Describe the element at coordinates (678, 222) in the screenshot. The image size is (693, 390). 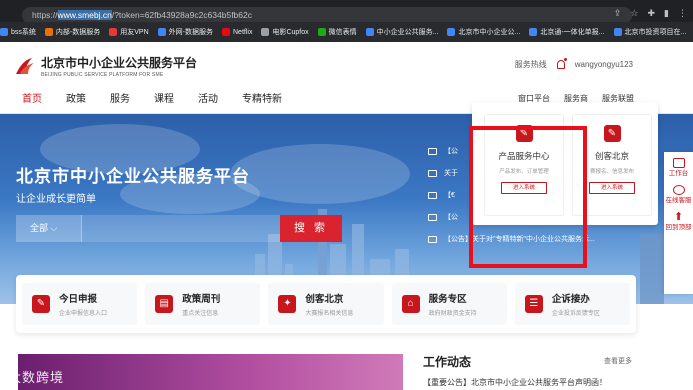
I see `back-to-top-button: ⬆ 回到顶部` at that location.